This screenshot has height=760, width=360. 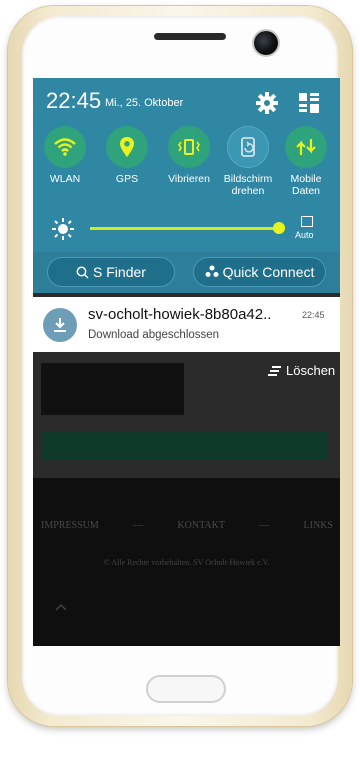 What do you see at coordinates (186, 272) in the screenshot?
I see `shade-button-row: S Finder Quick Connect` at bounding box center [186, 272].